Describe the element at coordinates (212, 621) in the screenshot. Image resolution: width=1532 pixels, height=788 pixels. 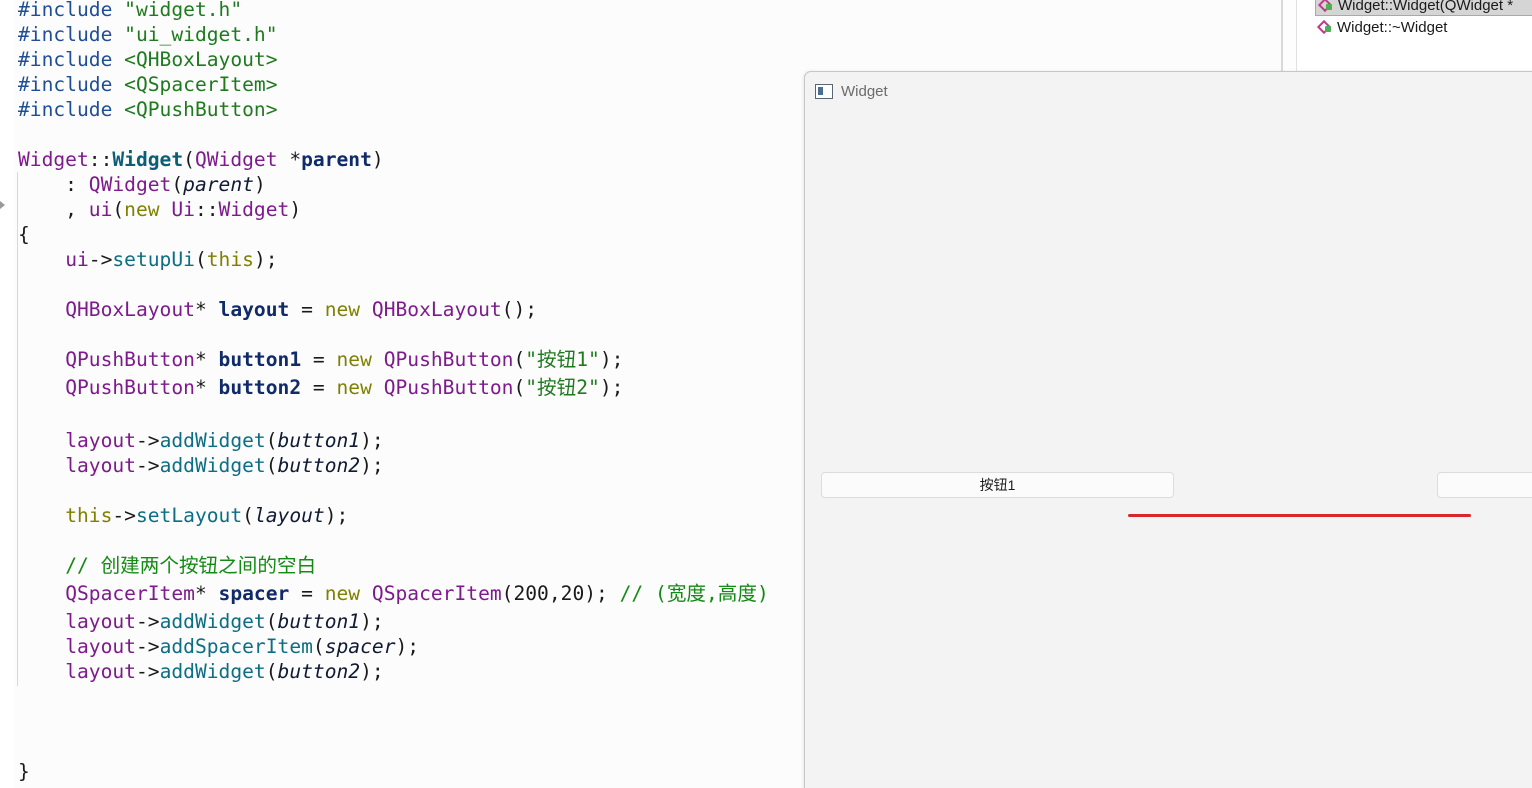
I see `code-token: addWidget` at that location.